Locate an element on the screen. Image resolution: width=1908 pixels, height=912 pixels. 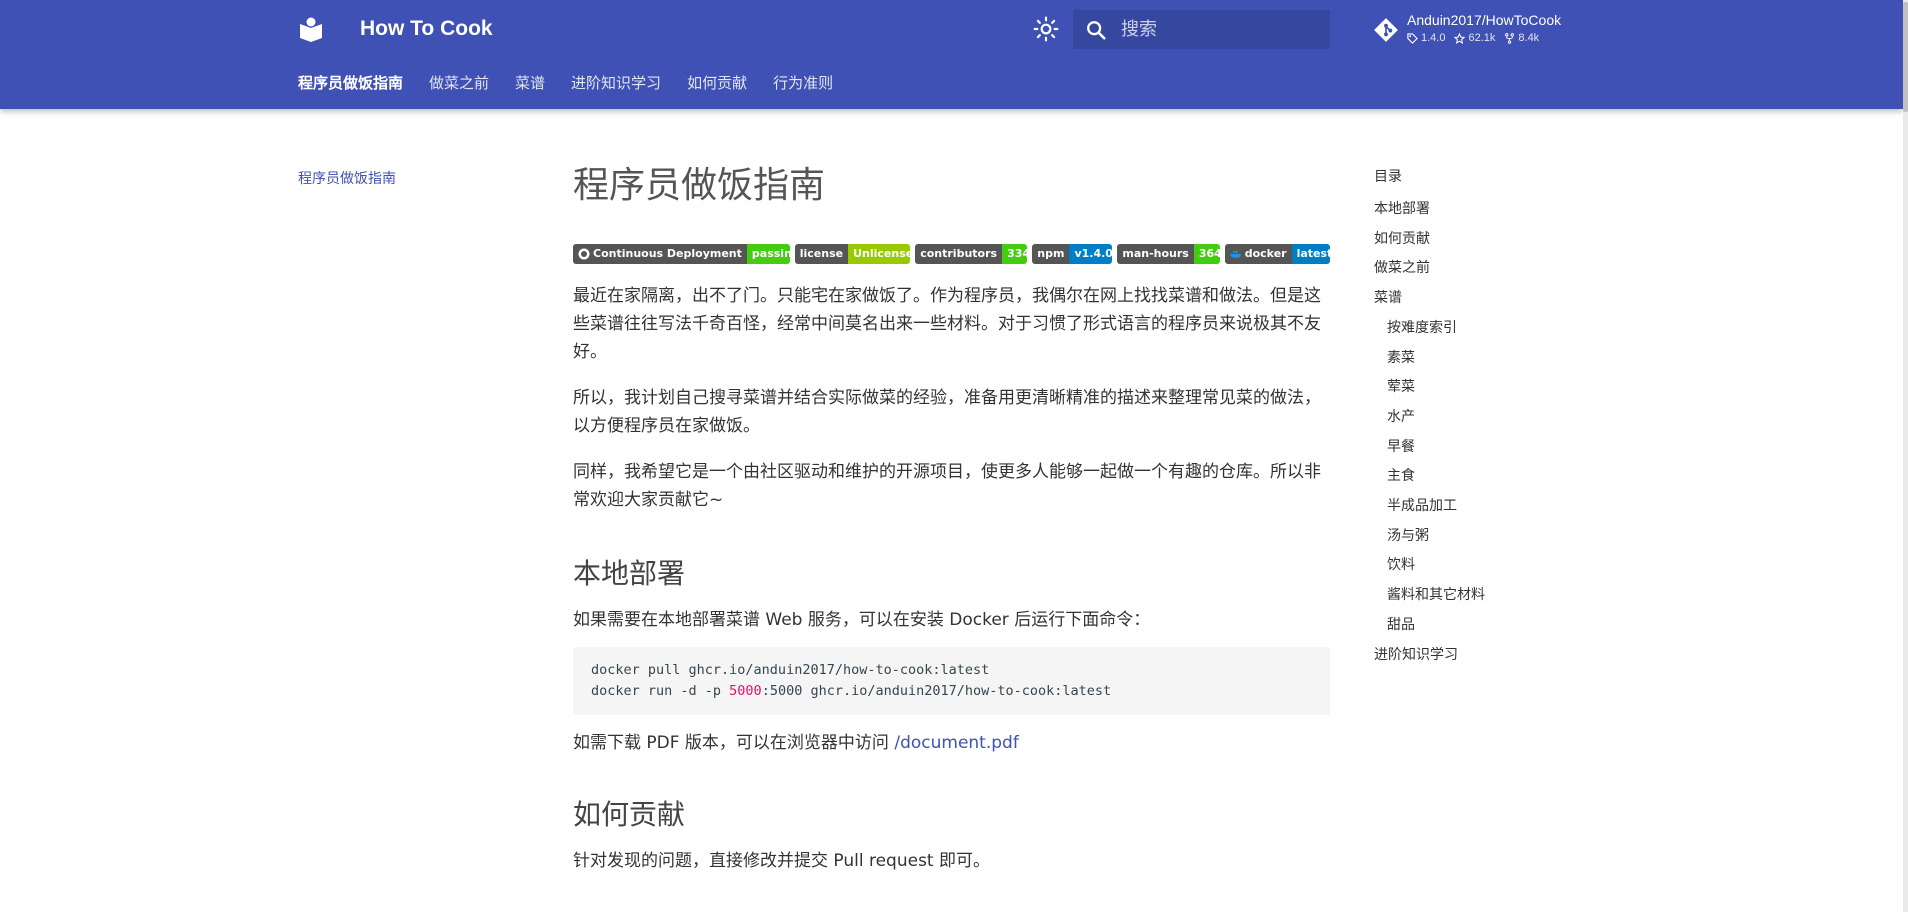
scrollbar-thumb is located at coordinates (1905, 57).